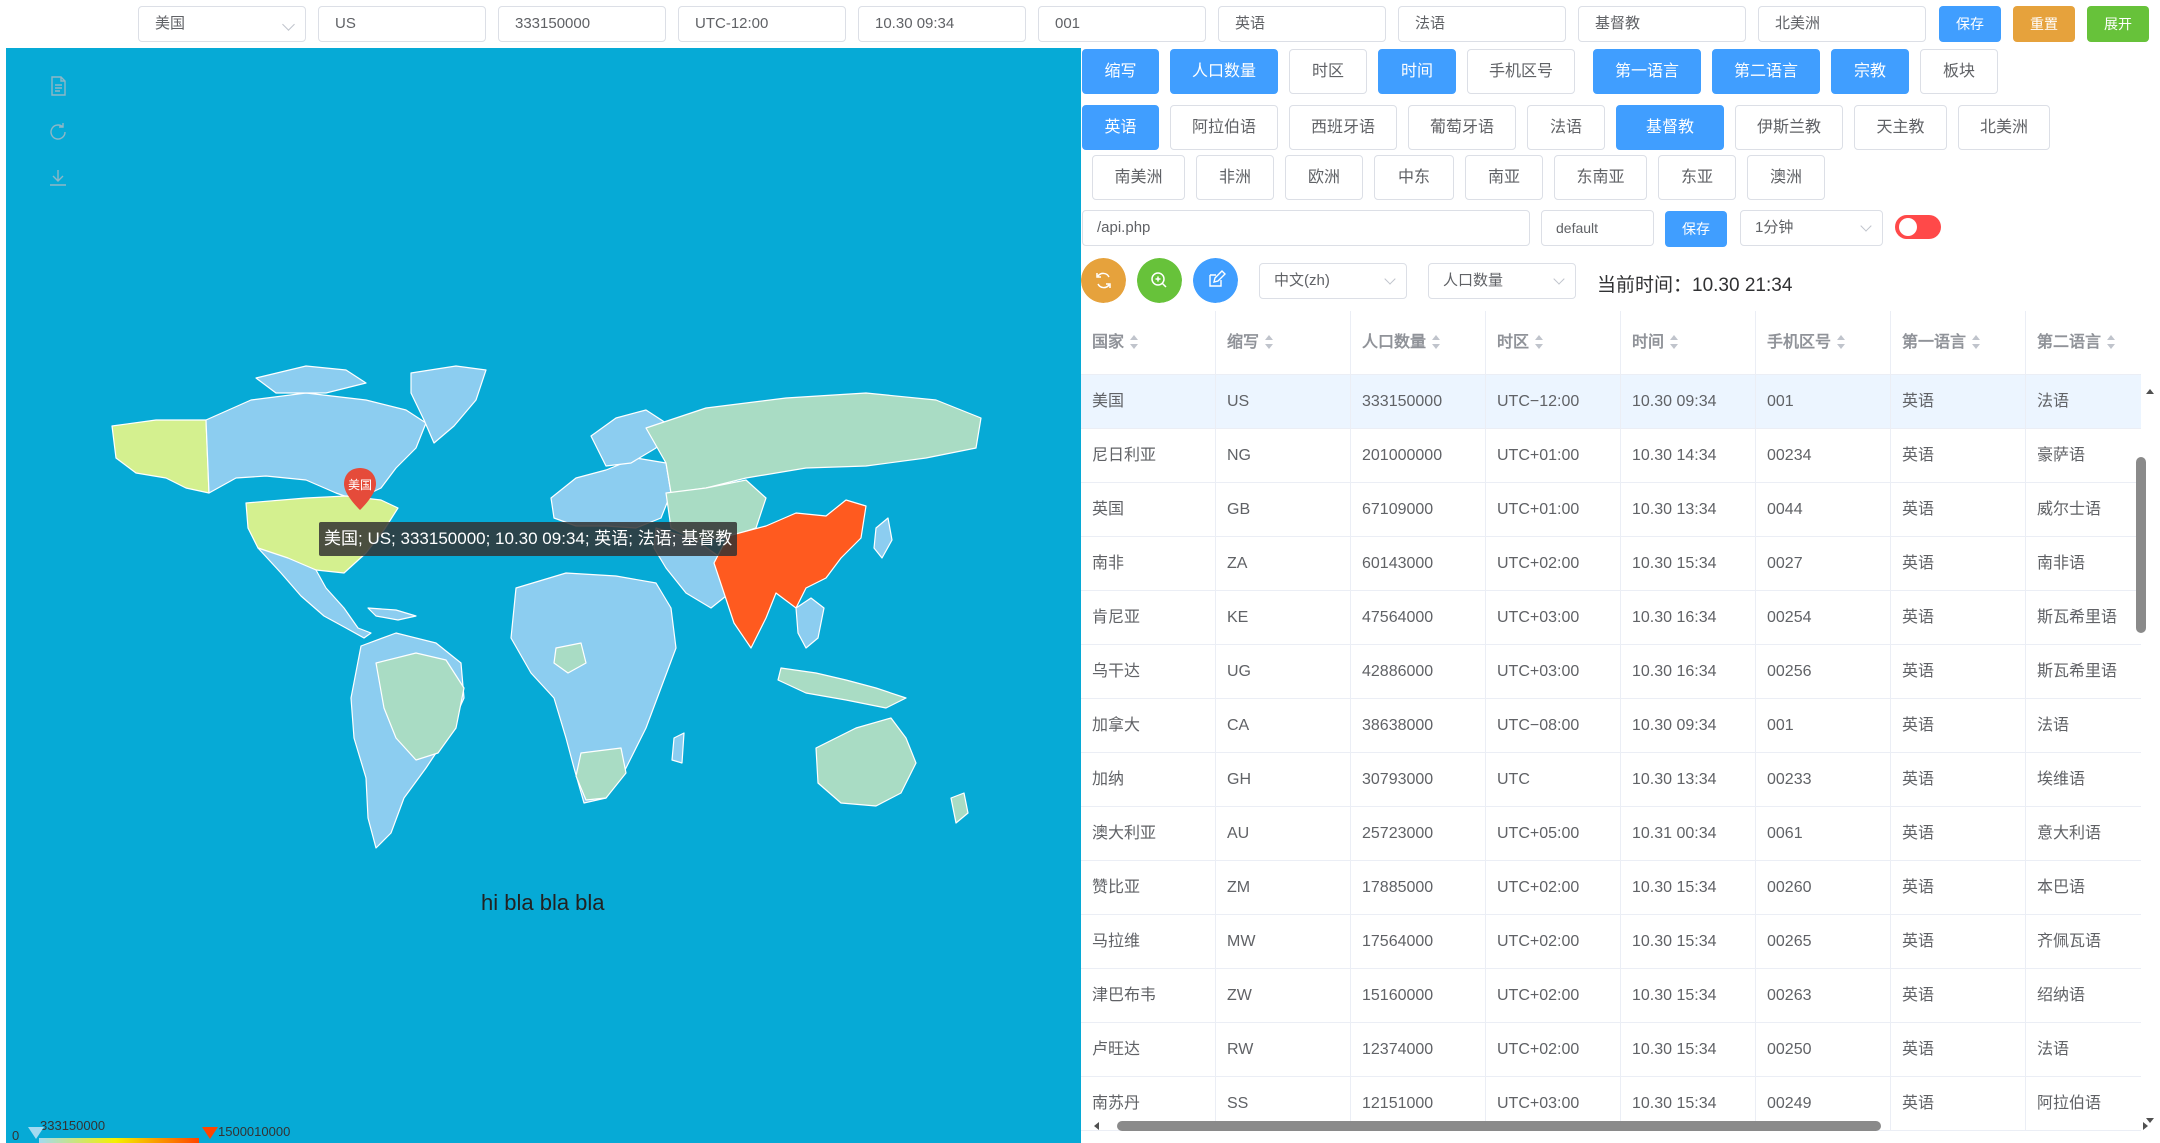 The width and height of the screenshot is (2160, 1143). I want to click on table-row: 加纳 GH 30793000 UTC 10.30 13:34 00233 英语 埃维语, so click(1611, 780).